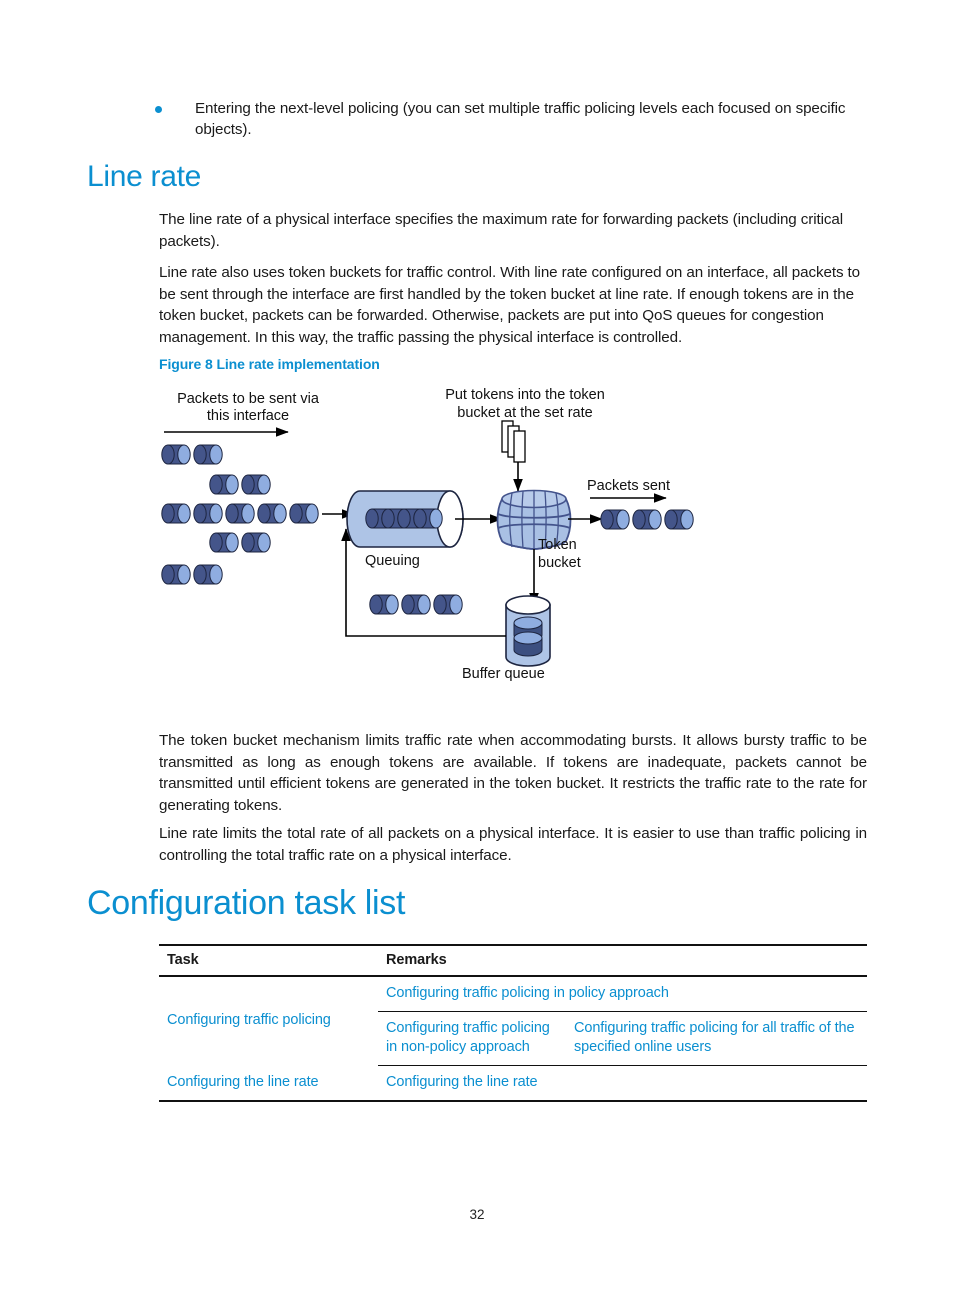 The width and height of the screenshot is (954, 1296). I want to click on label-token-bucket-line1: Token, so click(557, 545).